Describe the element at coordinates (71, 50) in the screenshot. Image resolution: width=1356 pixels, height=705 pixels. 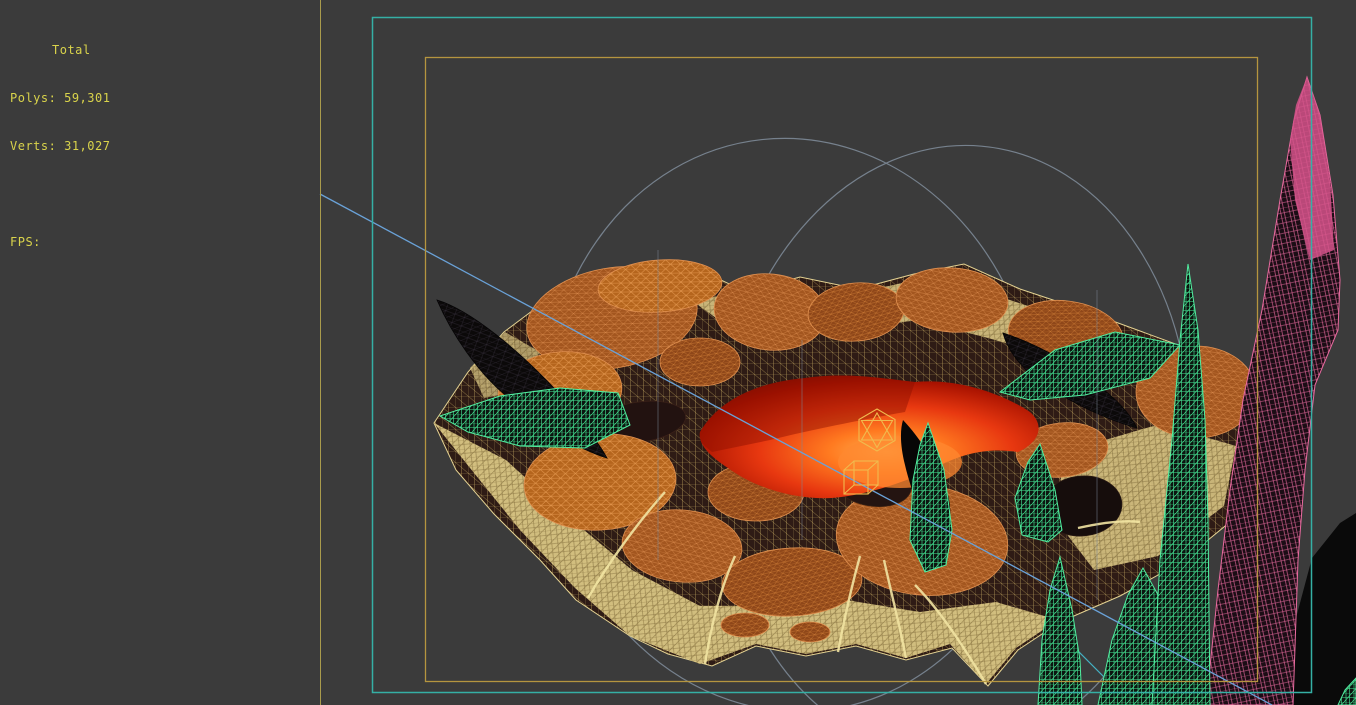
I see `stats-total-label: Total` at that location.